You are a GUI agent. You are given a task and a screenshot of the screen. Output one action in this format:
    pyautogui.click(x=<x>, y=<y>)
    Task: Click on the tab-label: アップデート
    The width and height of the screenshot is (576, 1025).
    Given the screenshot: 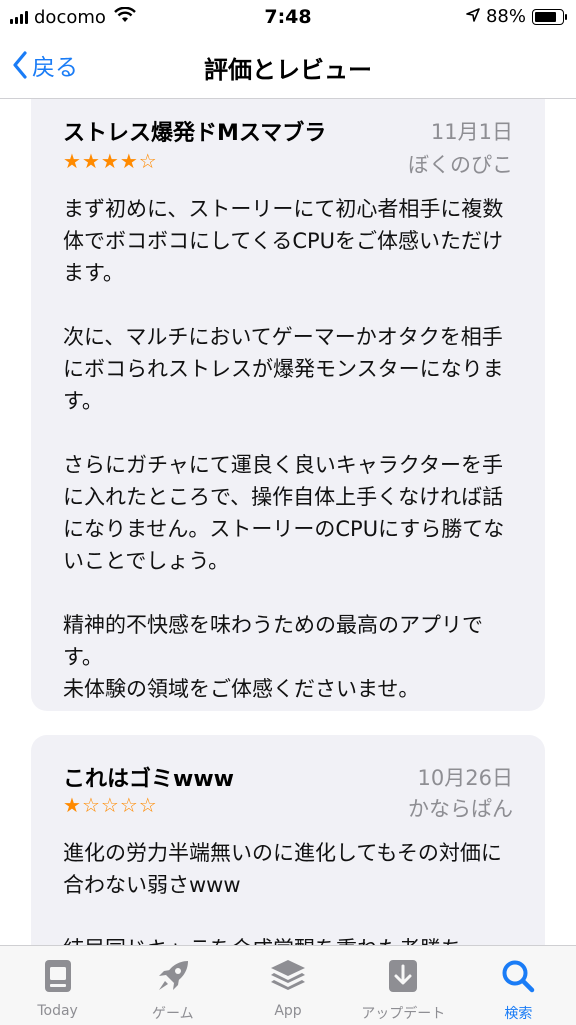 What is the action you would take?
    pyautogui.click(x=403, y=1014)
    